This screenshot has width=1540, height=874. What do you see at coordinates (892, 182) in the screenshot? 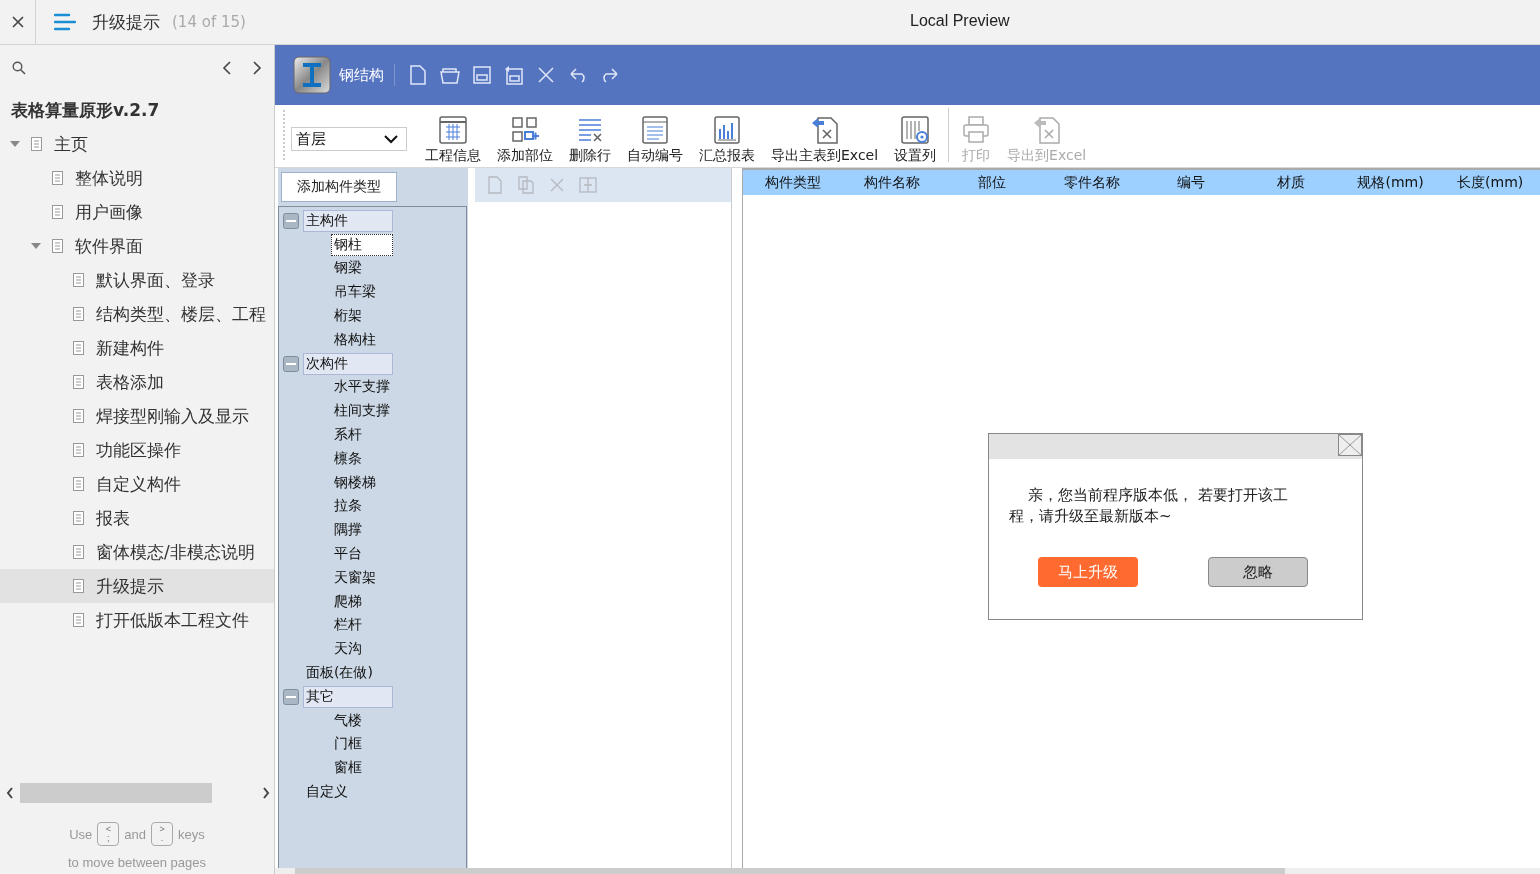
I see `column-header: 构件名称` at bounding box center [892, 182].